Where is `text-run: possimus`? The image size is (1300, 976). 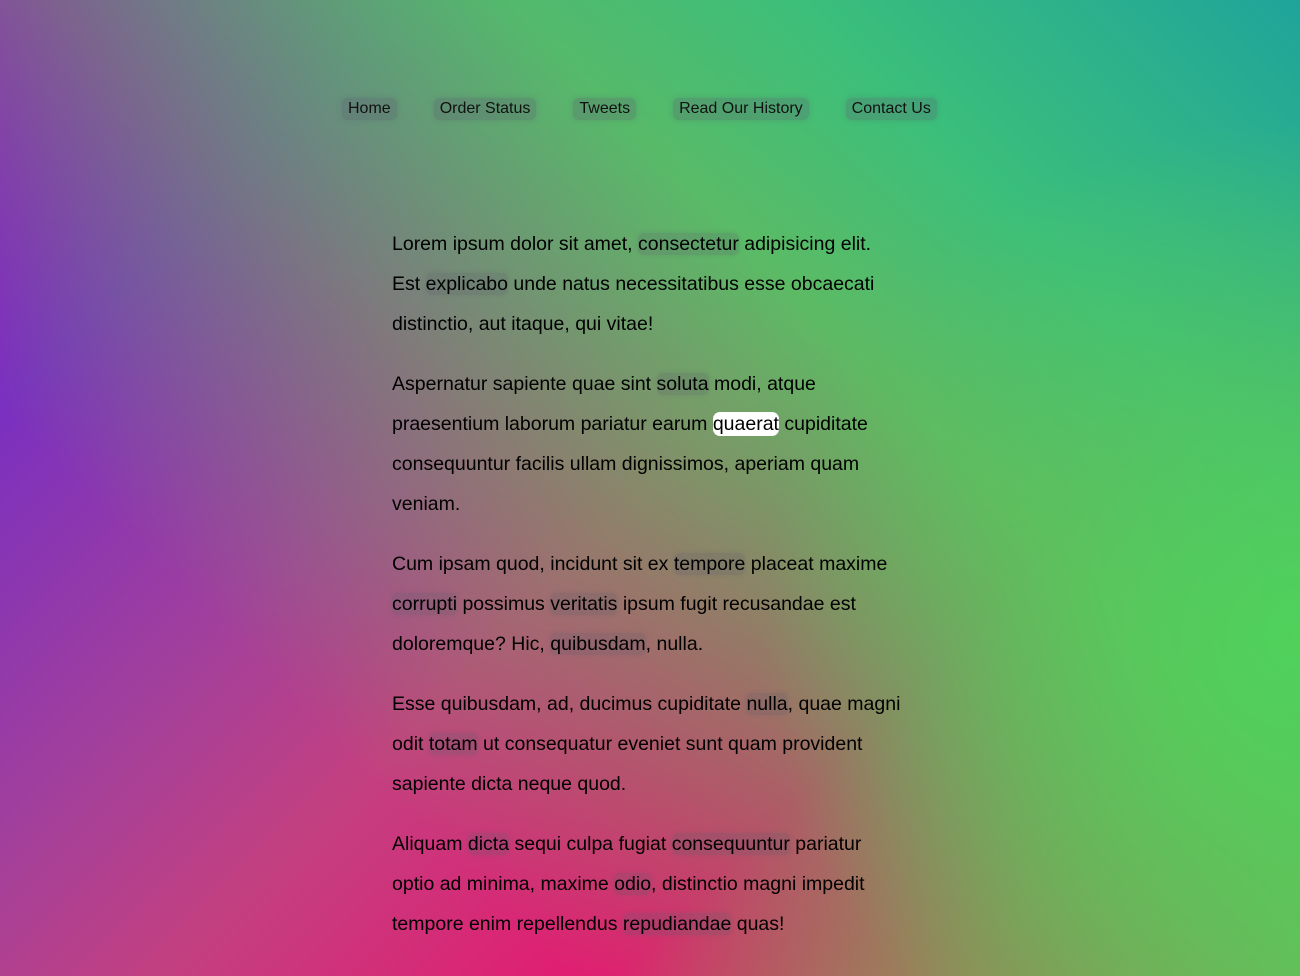
text-run: possimus is located at coordinates (504, 604).